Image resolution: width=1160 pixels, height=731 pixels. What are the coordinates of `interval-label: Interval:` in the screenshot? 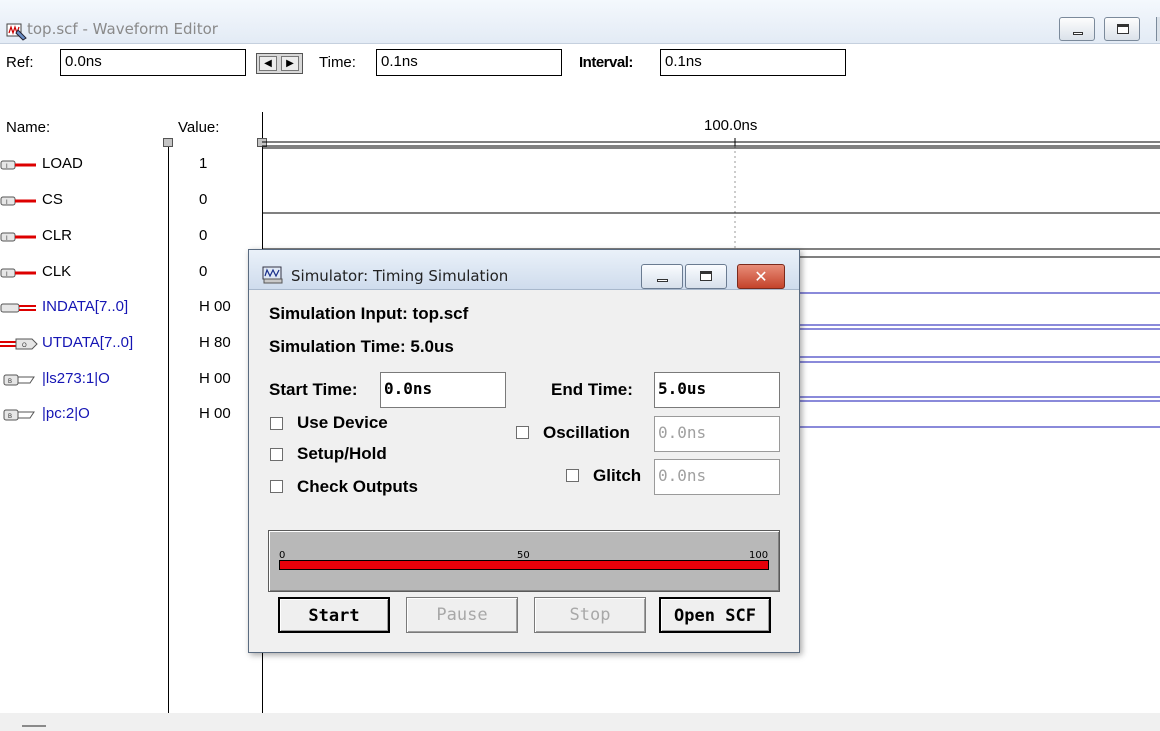 It's located at (606, 62).